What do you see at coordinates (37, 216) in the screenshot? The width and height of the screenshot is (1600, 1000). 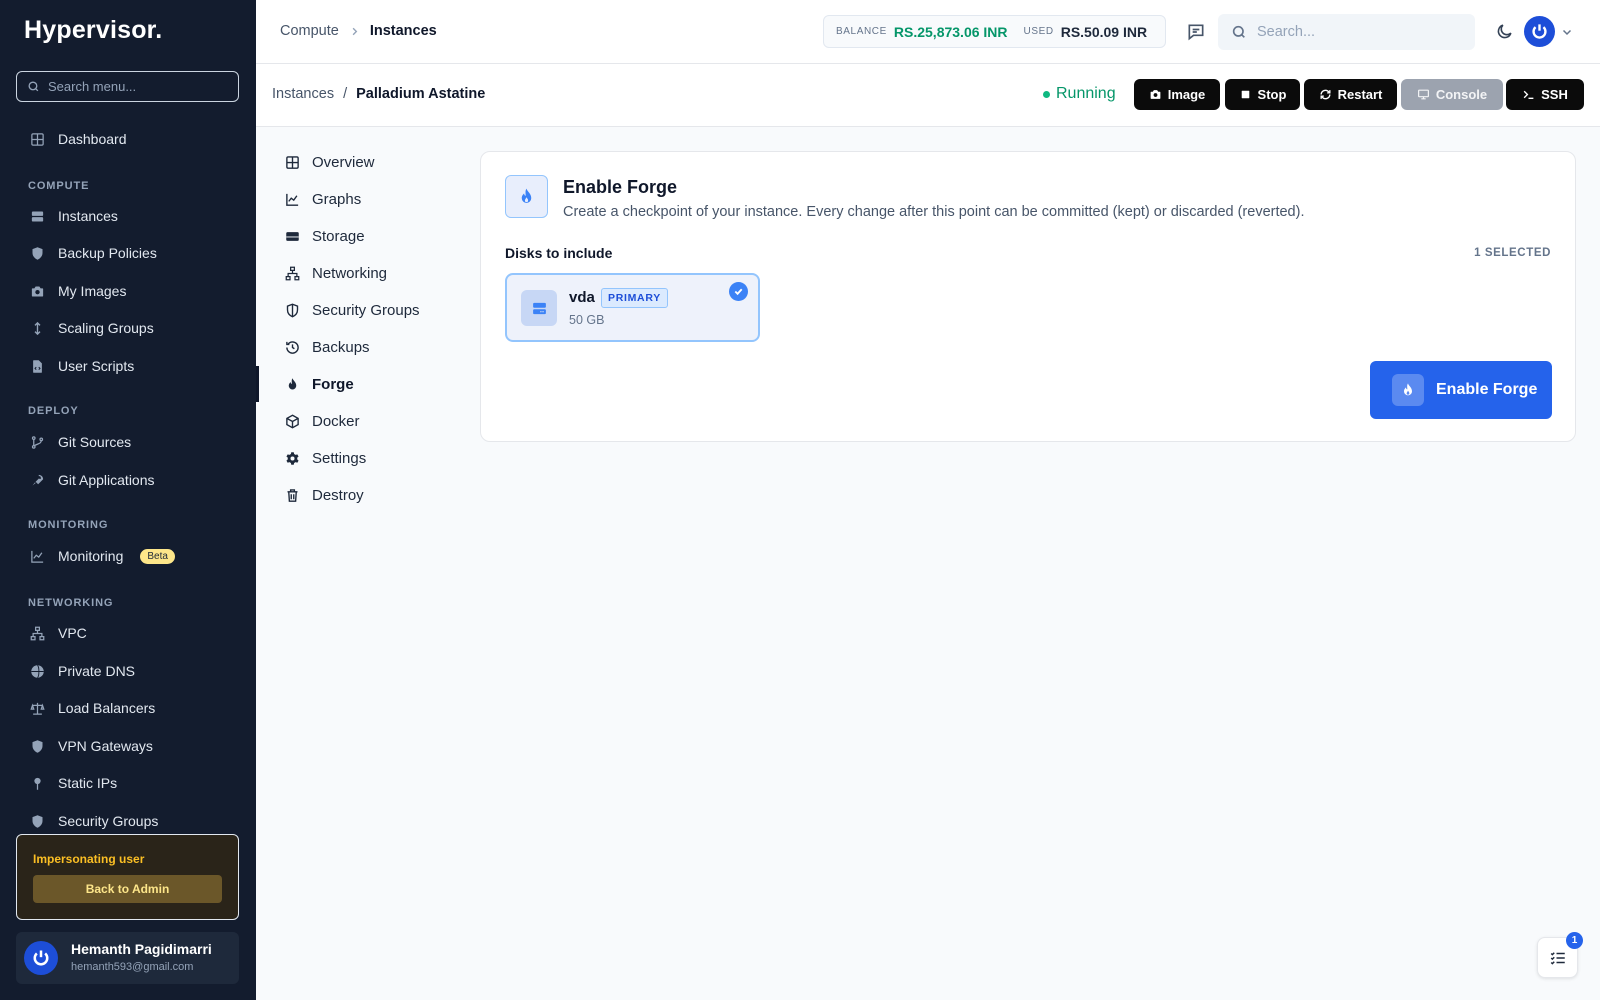 I see `server-icon` at bounding box center [37, 216].